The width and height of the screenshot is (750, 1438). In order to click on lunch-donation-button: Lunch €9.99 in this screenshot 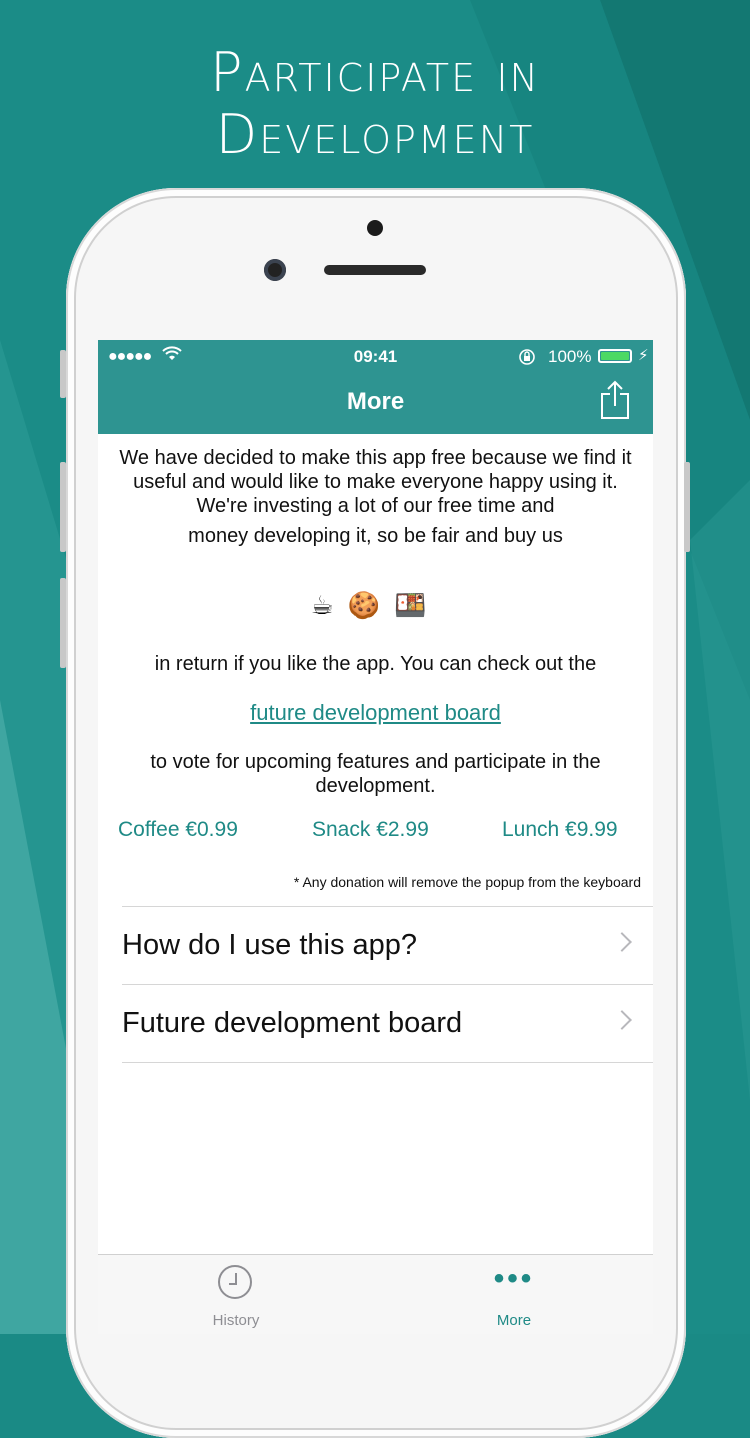, I will do `click(560, 830)`.